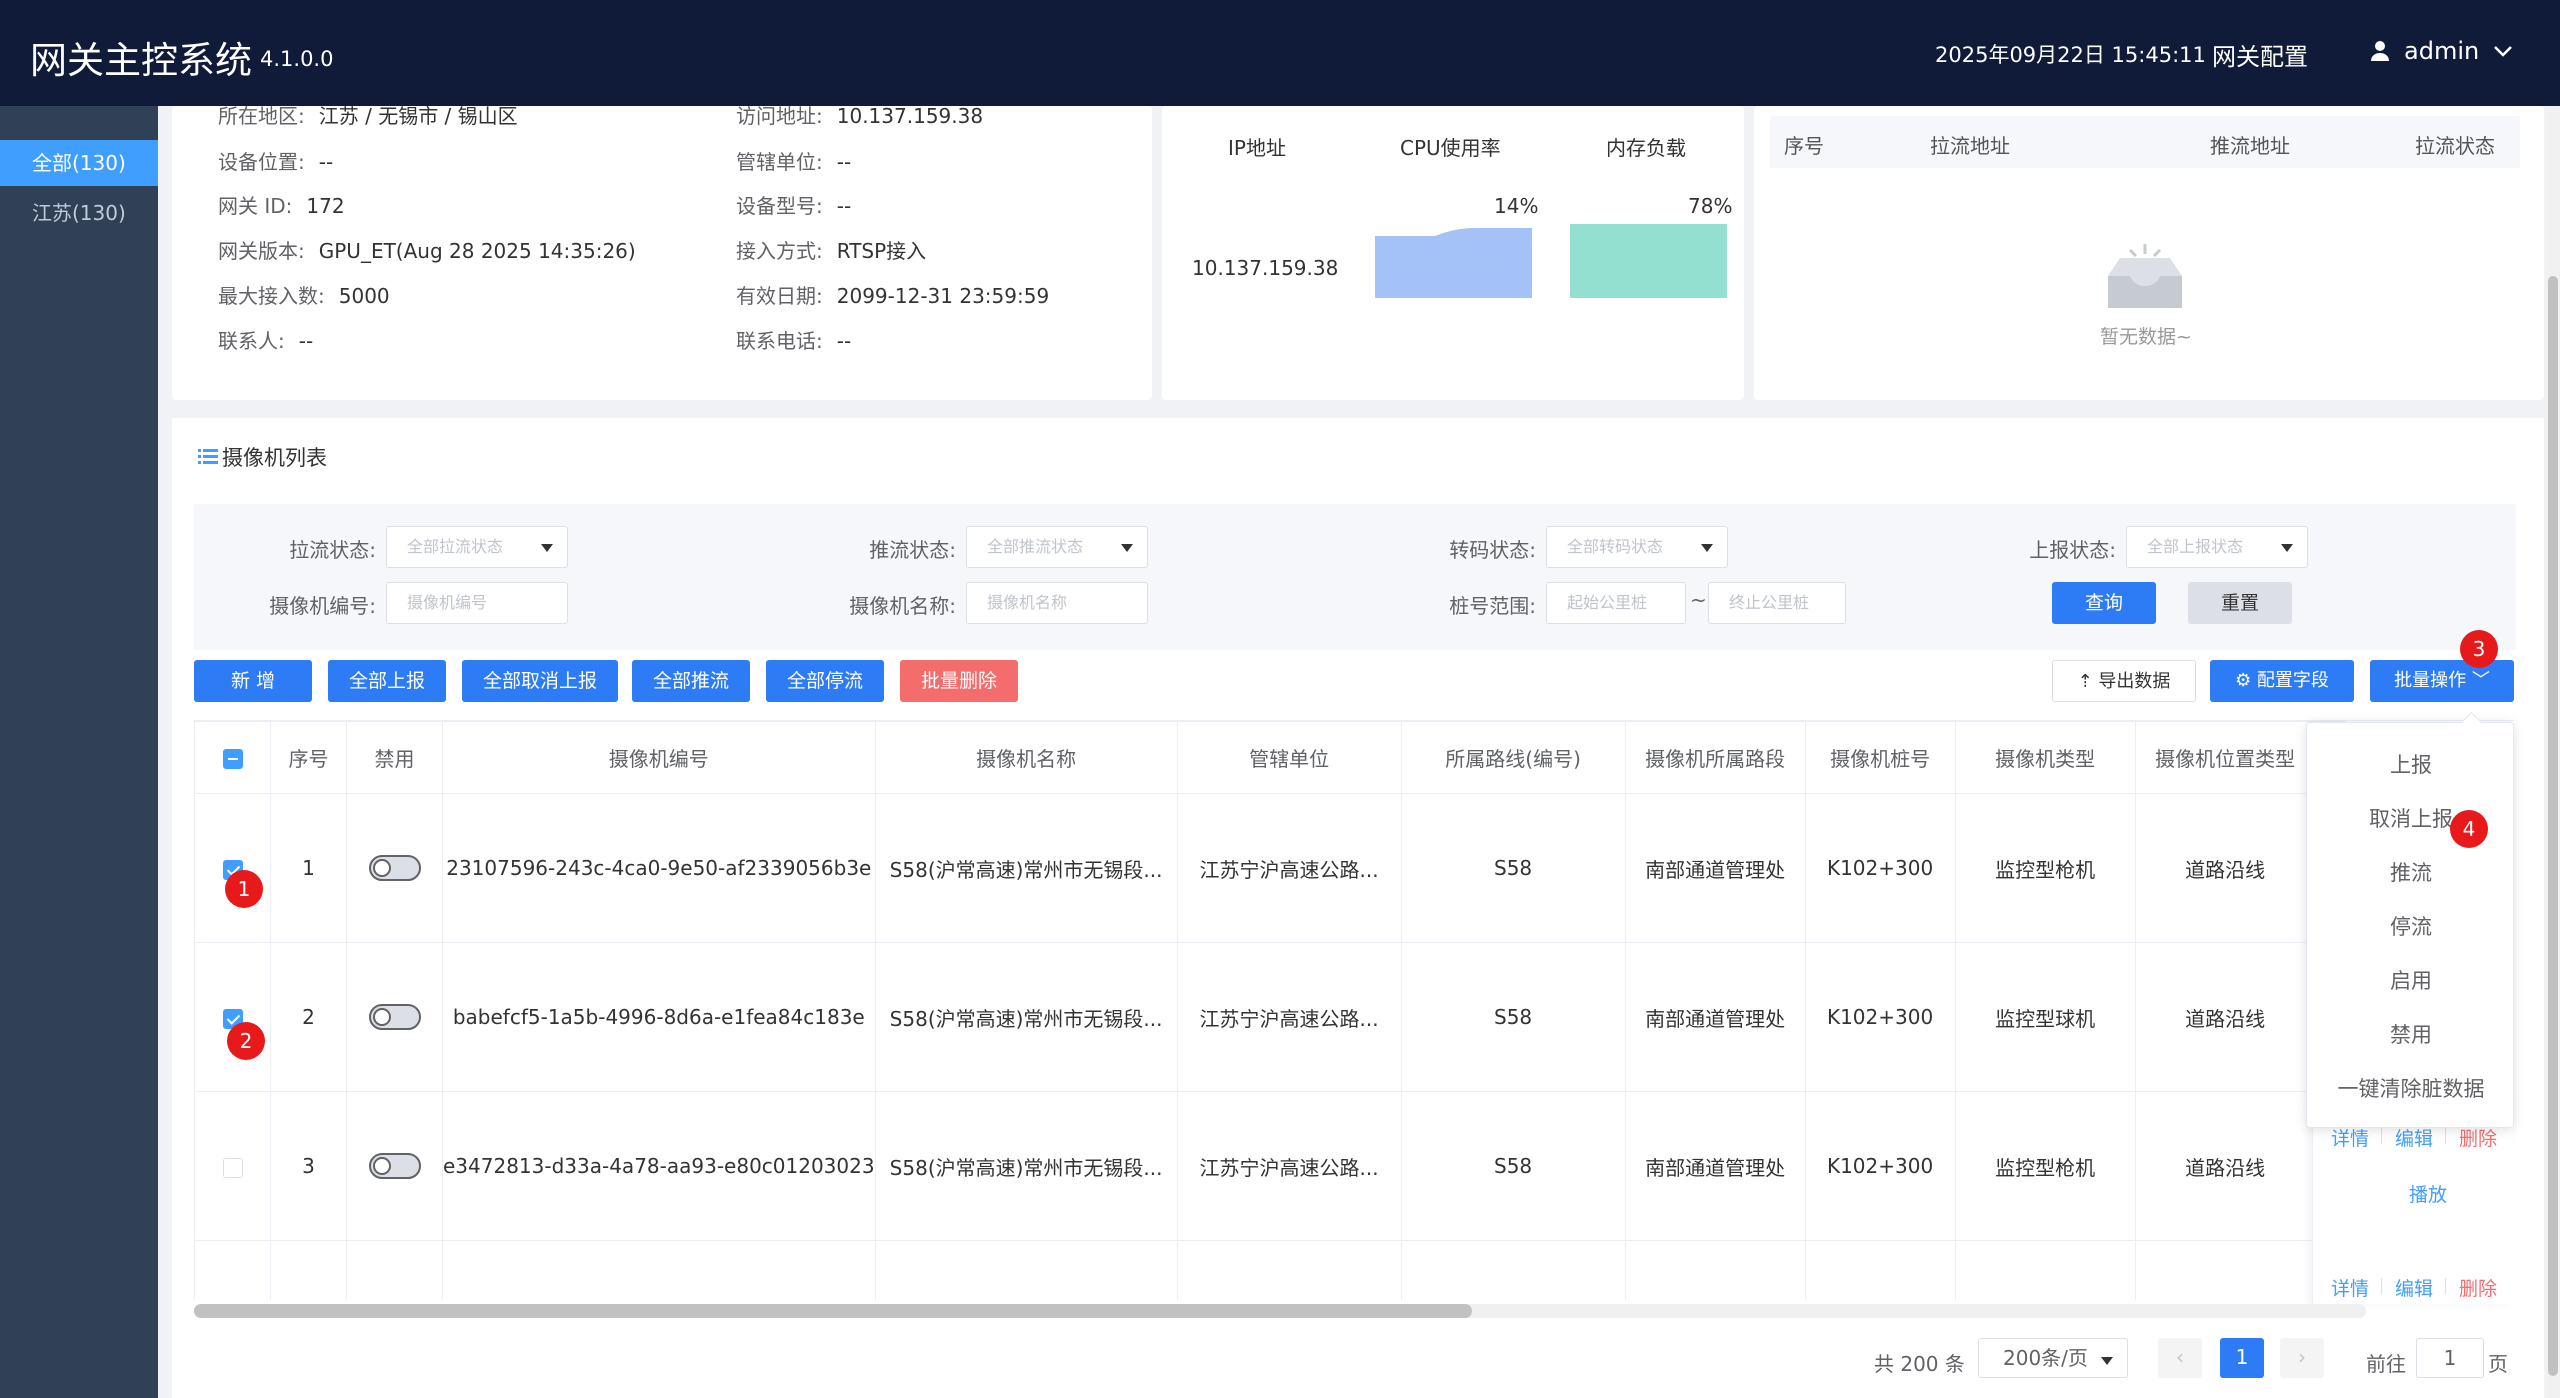 The width and height of the screenshot is (2560, 1398). What do you see at coordinates (2380, 51) in the screenshot?
I see `user-icon` at bounding box center [2380, 51].